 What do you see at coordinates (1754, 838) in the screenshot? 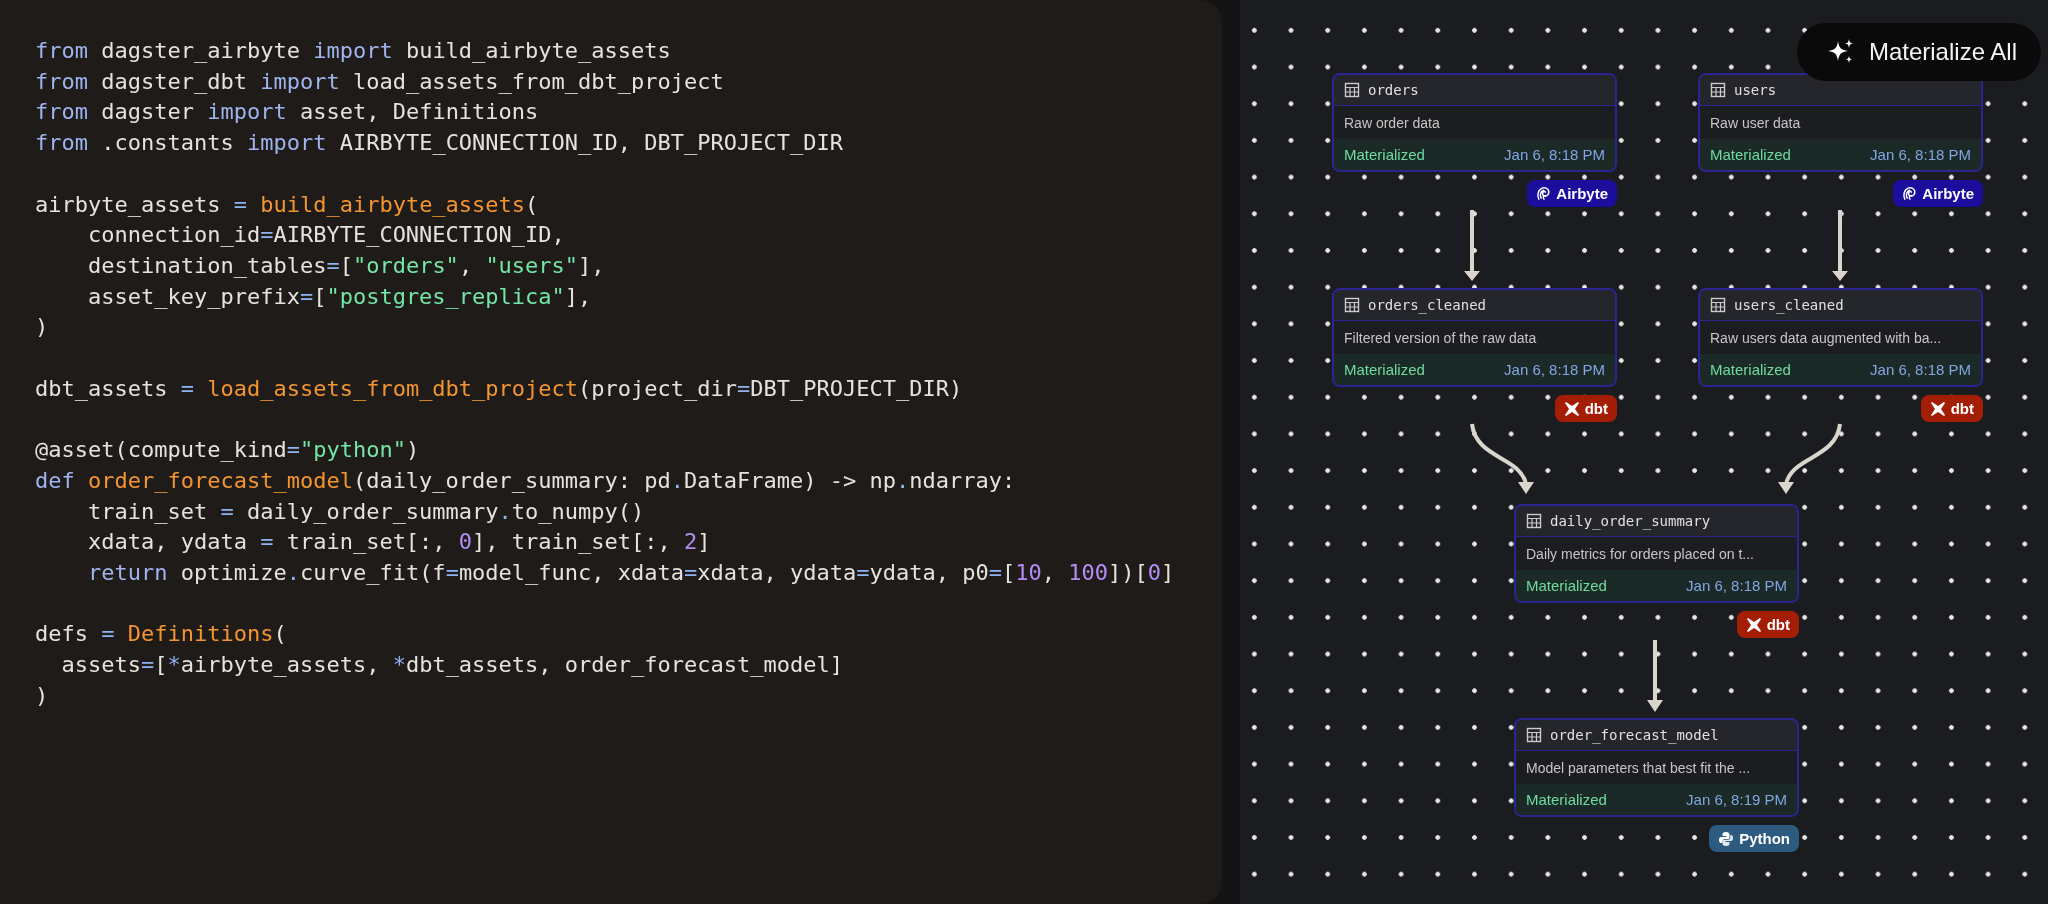
I see `compute-kind-tag: Python` at bounding box center [1754, 838].